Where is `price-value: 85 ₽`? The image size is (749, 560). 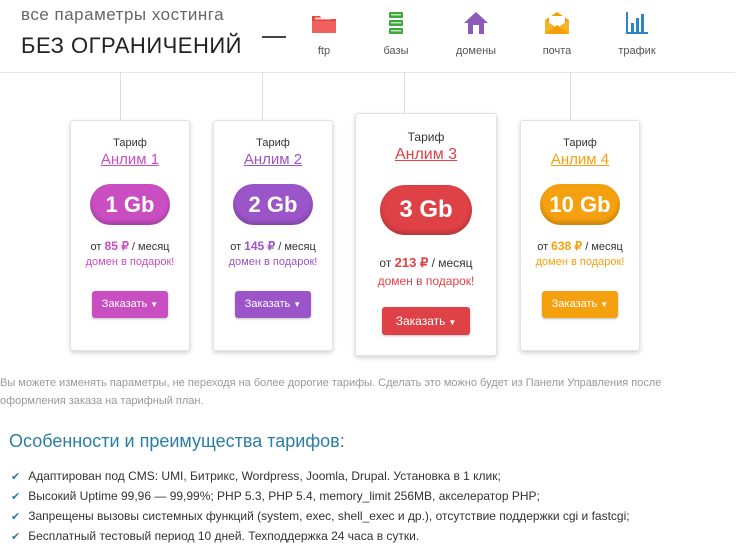
price-value: 85 ₽ is located at coordinates (116, 246).